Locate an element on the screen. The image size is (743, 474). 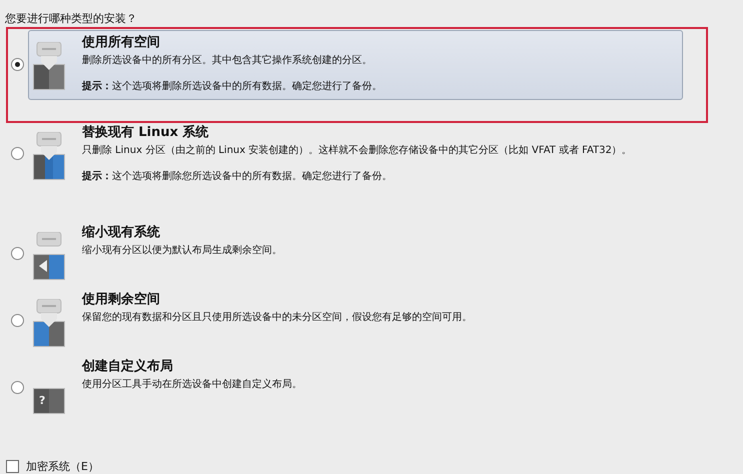
question-text: 您要进行哪种类型的安装？ is located at coordinates (71, 19).